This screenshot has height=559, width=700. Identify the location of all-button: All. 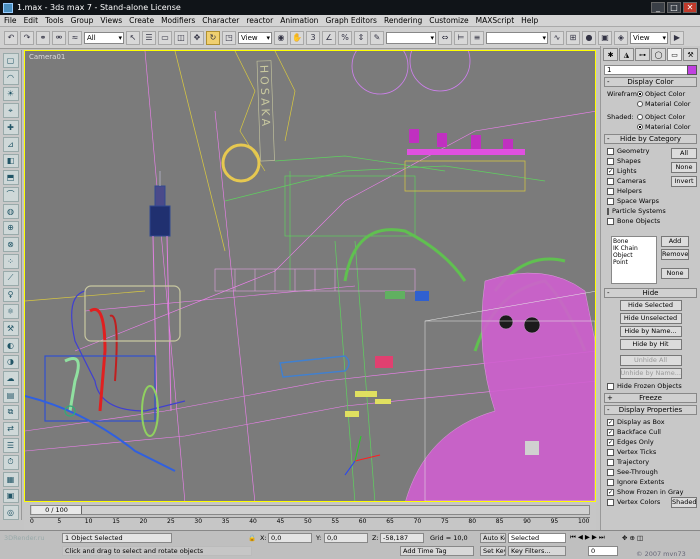
(684, 153).